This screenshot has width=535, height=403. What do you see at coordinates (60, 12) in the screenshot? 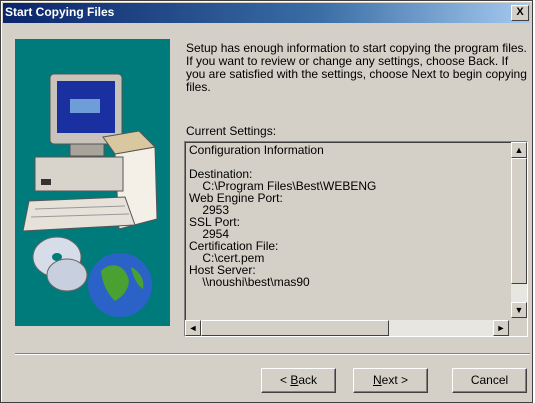
I see `window-title: Start Copying Files` at bounding box center [60, 12].